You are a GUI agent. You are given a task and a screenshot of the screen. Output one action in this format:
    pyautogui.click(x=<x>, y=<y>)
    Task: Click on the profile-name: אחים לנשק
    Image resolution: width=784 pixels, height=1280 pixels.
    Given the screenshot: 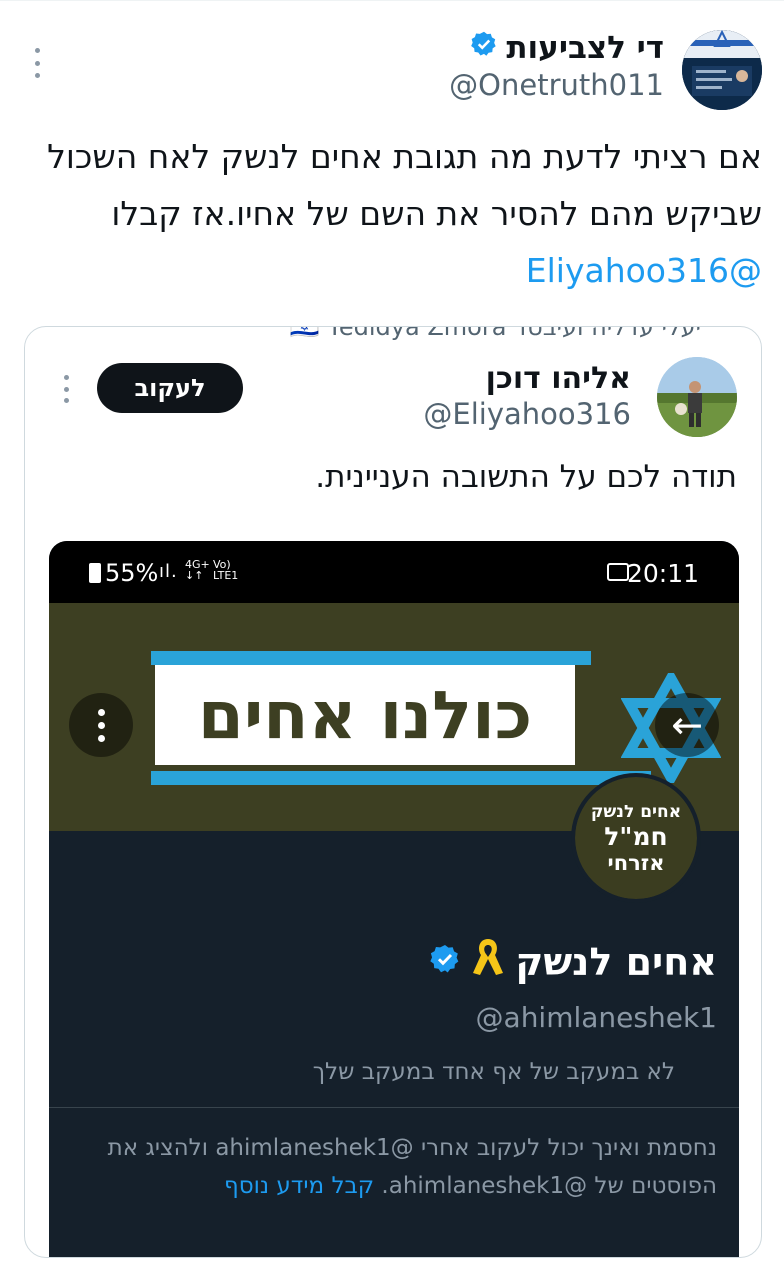 What is the action you would take?
    pyautogui.click(x=573, y=961)
    